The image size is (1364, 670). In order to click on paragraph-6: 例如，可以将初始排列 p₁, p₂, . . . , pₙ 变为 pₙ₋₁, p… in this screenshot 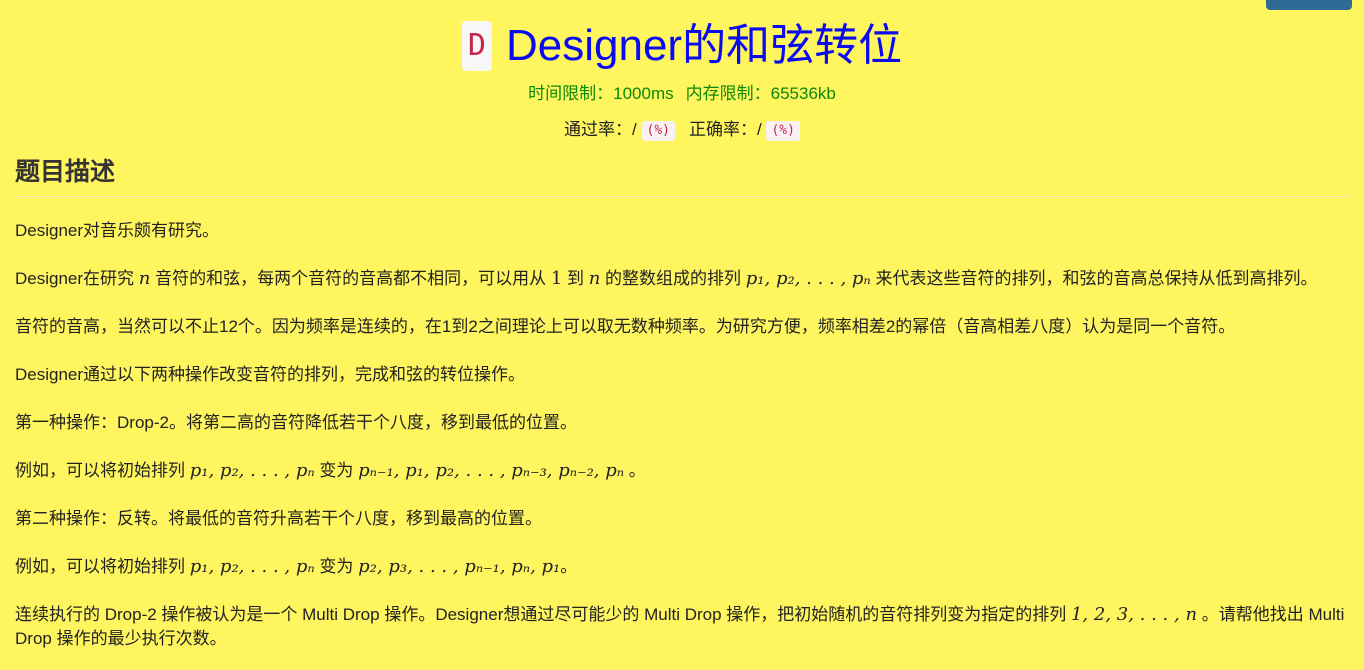, I will do `click(330, 470)`.